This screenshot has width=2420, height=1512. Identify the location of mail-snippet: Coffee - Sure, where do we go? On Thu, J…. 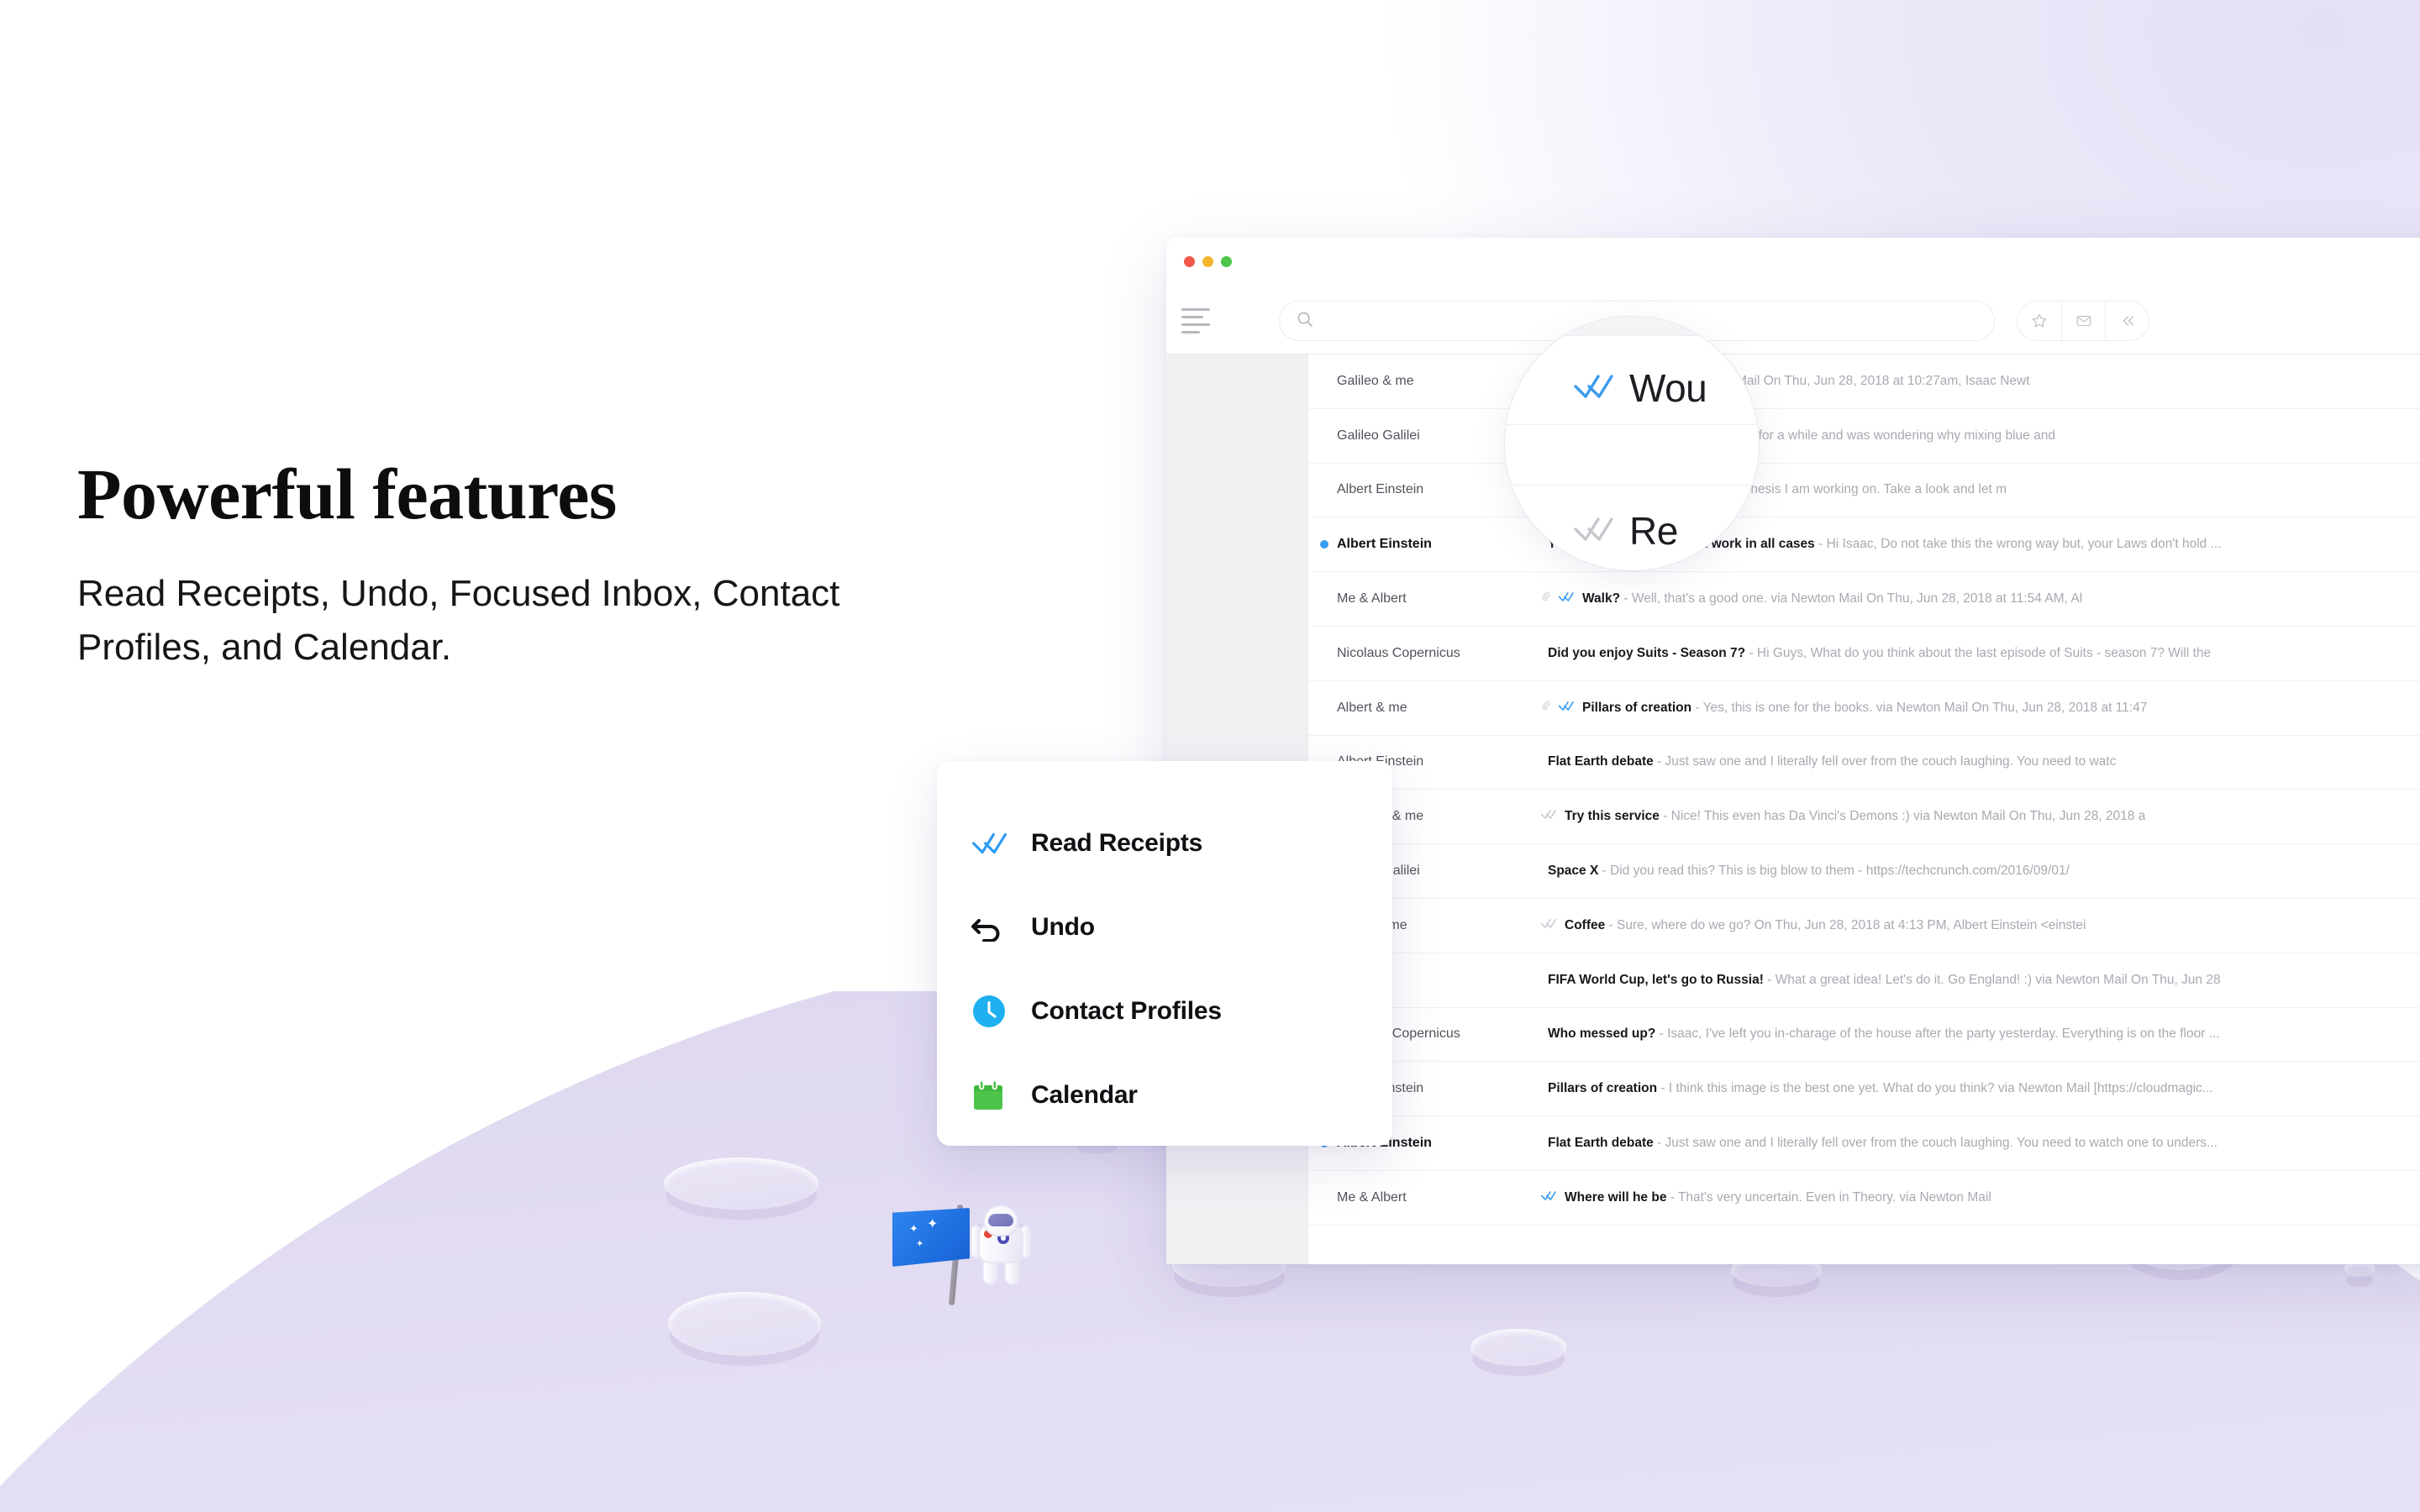
(1825, 924).